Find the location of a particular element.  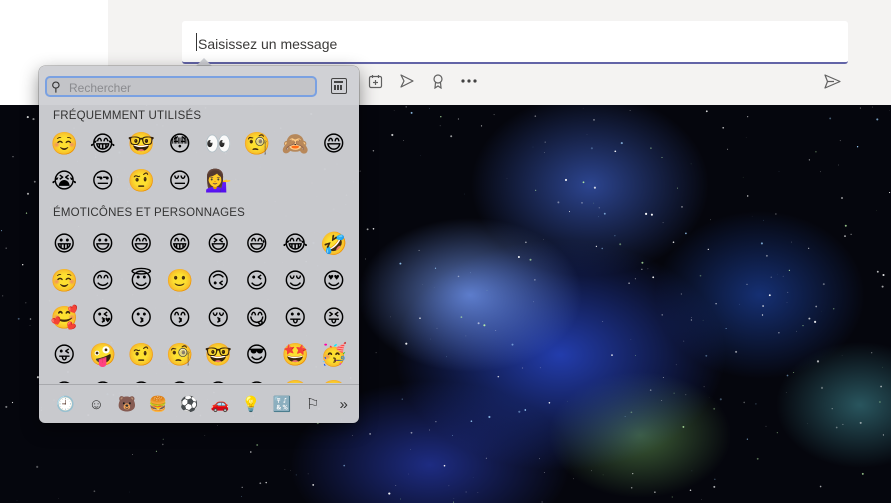

emoji-item: 🥰 is located at coordinates (64, 318).